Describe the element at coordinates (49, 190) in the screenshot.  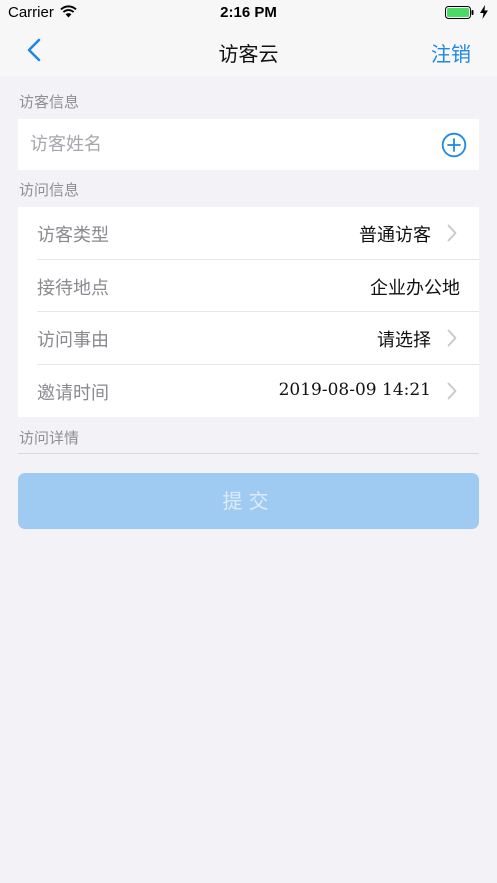
I see `visit-info-header: 访问信息` at that location.